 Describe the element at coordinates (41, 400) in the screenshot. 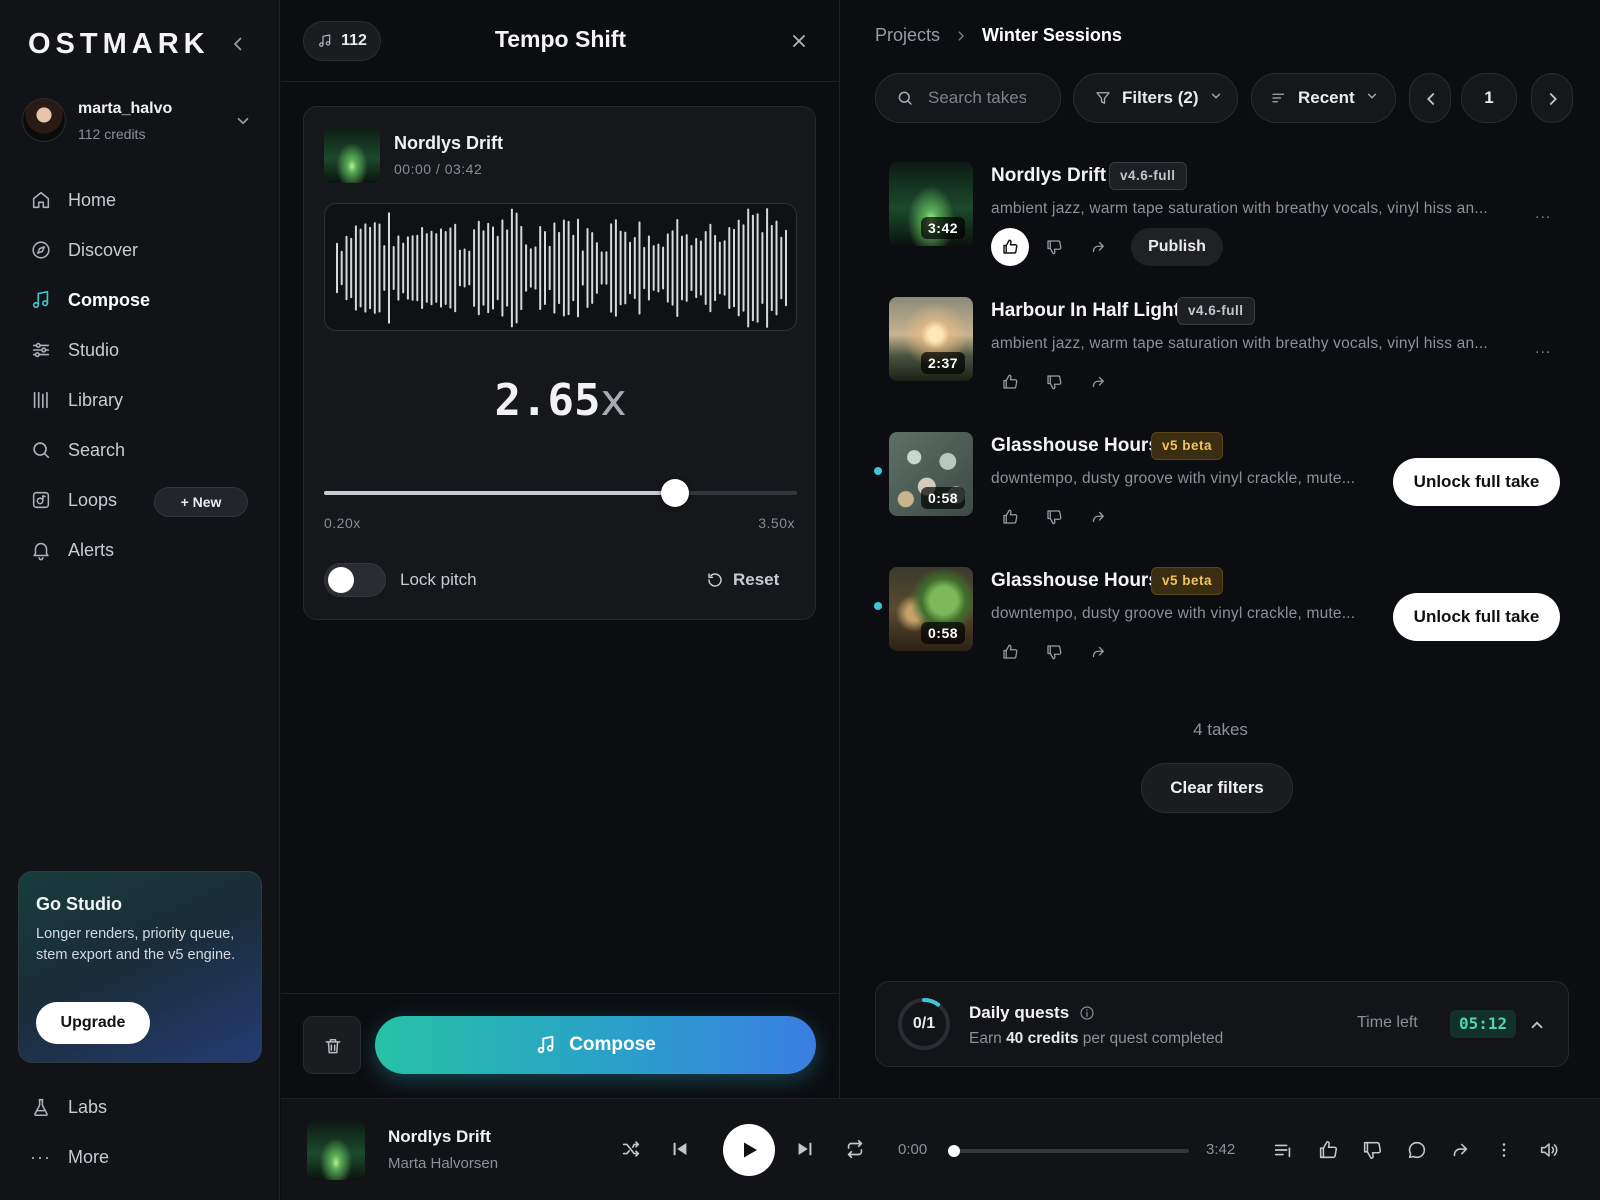

I see `library-icon` at that location.